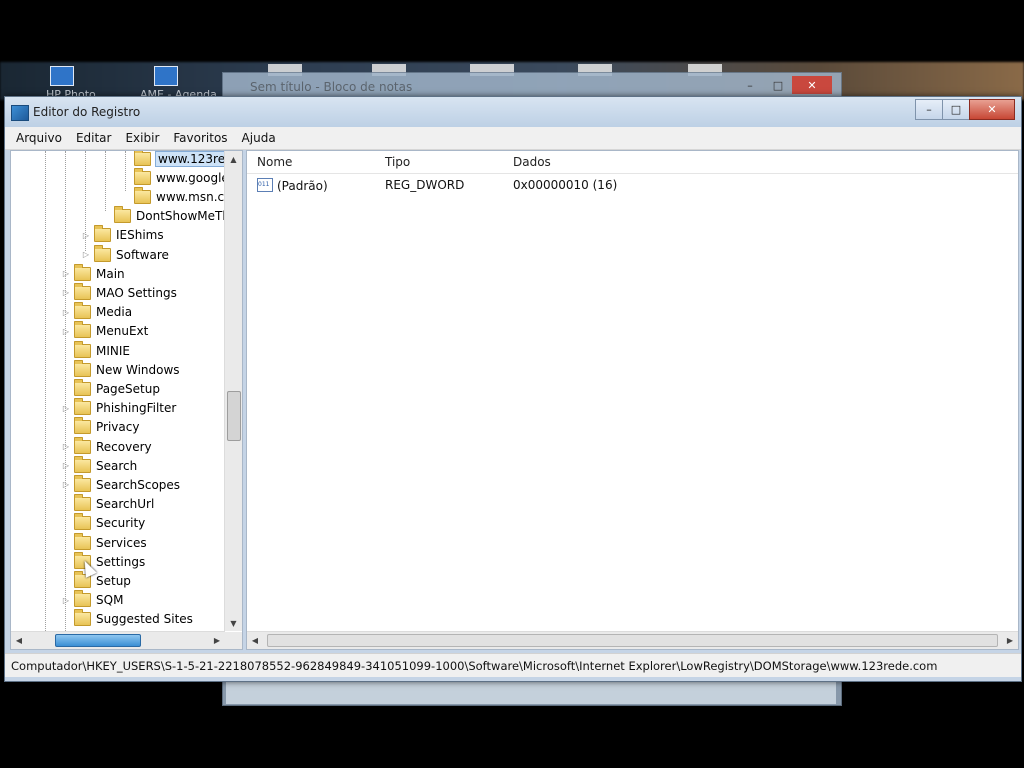 Image resolution: width=1024 pixels, height=768 pixels. I want to click on tree-item: MINIE, so click(95, 350).